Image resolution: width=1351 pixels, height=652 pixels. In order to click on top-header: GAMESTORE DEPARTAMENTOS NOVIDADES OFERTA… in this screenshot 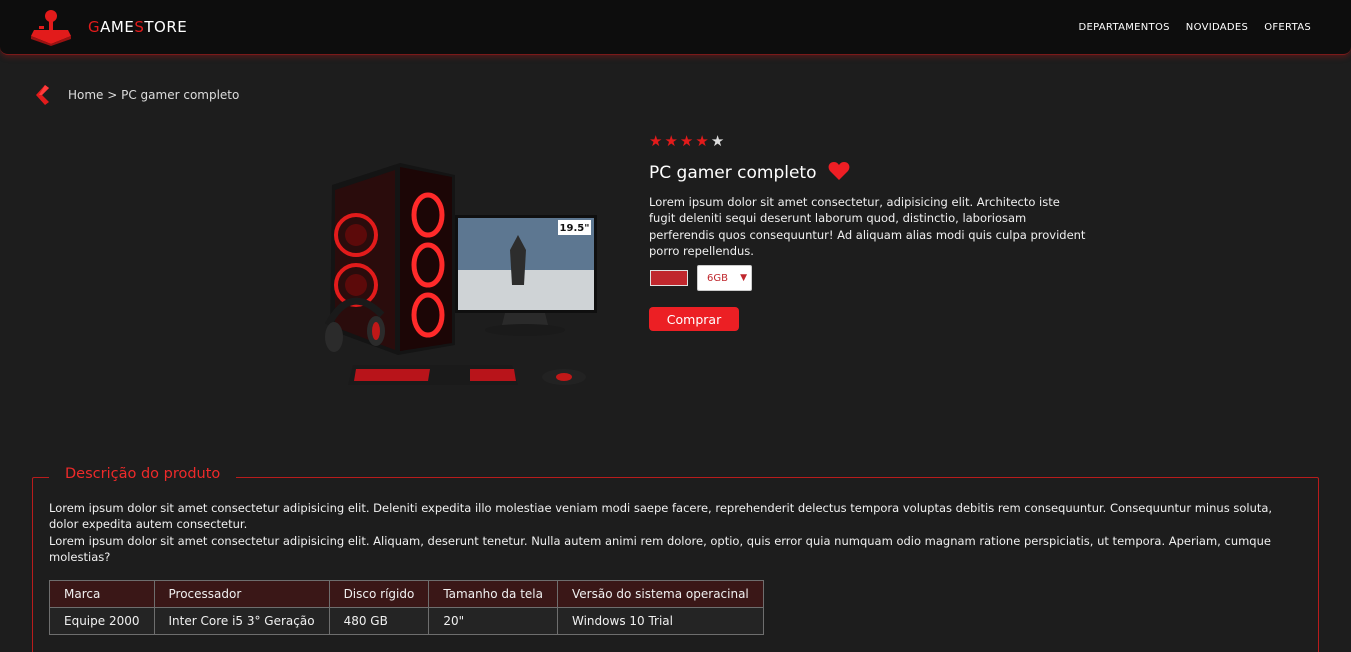, I will do `click(675, 27)`.